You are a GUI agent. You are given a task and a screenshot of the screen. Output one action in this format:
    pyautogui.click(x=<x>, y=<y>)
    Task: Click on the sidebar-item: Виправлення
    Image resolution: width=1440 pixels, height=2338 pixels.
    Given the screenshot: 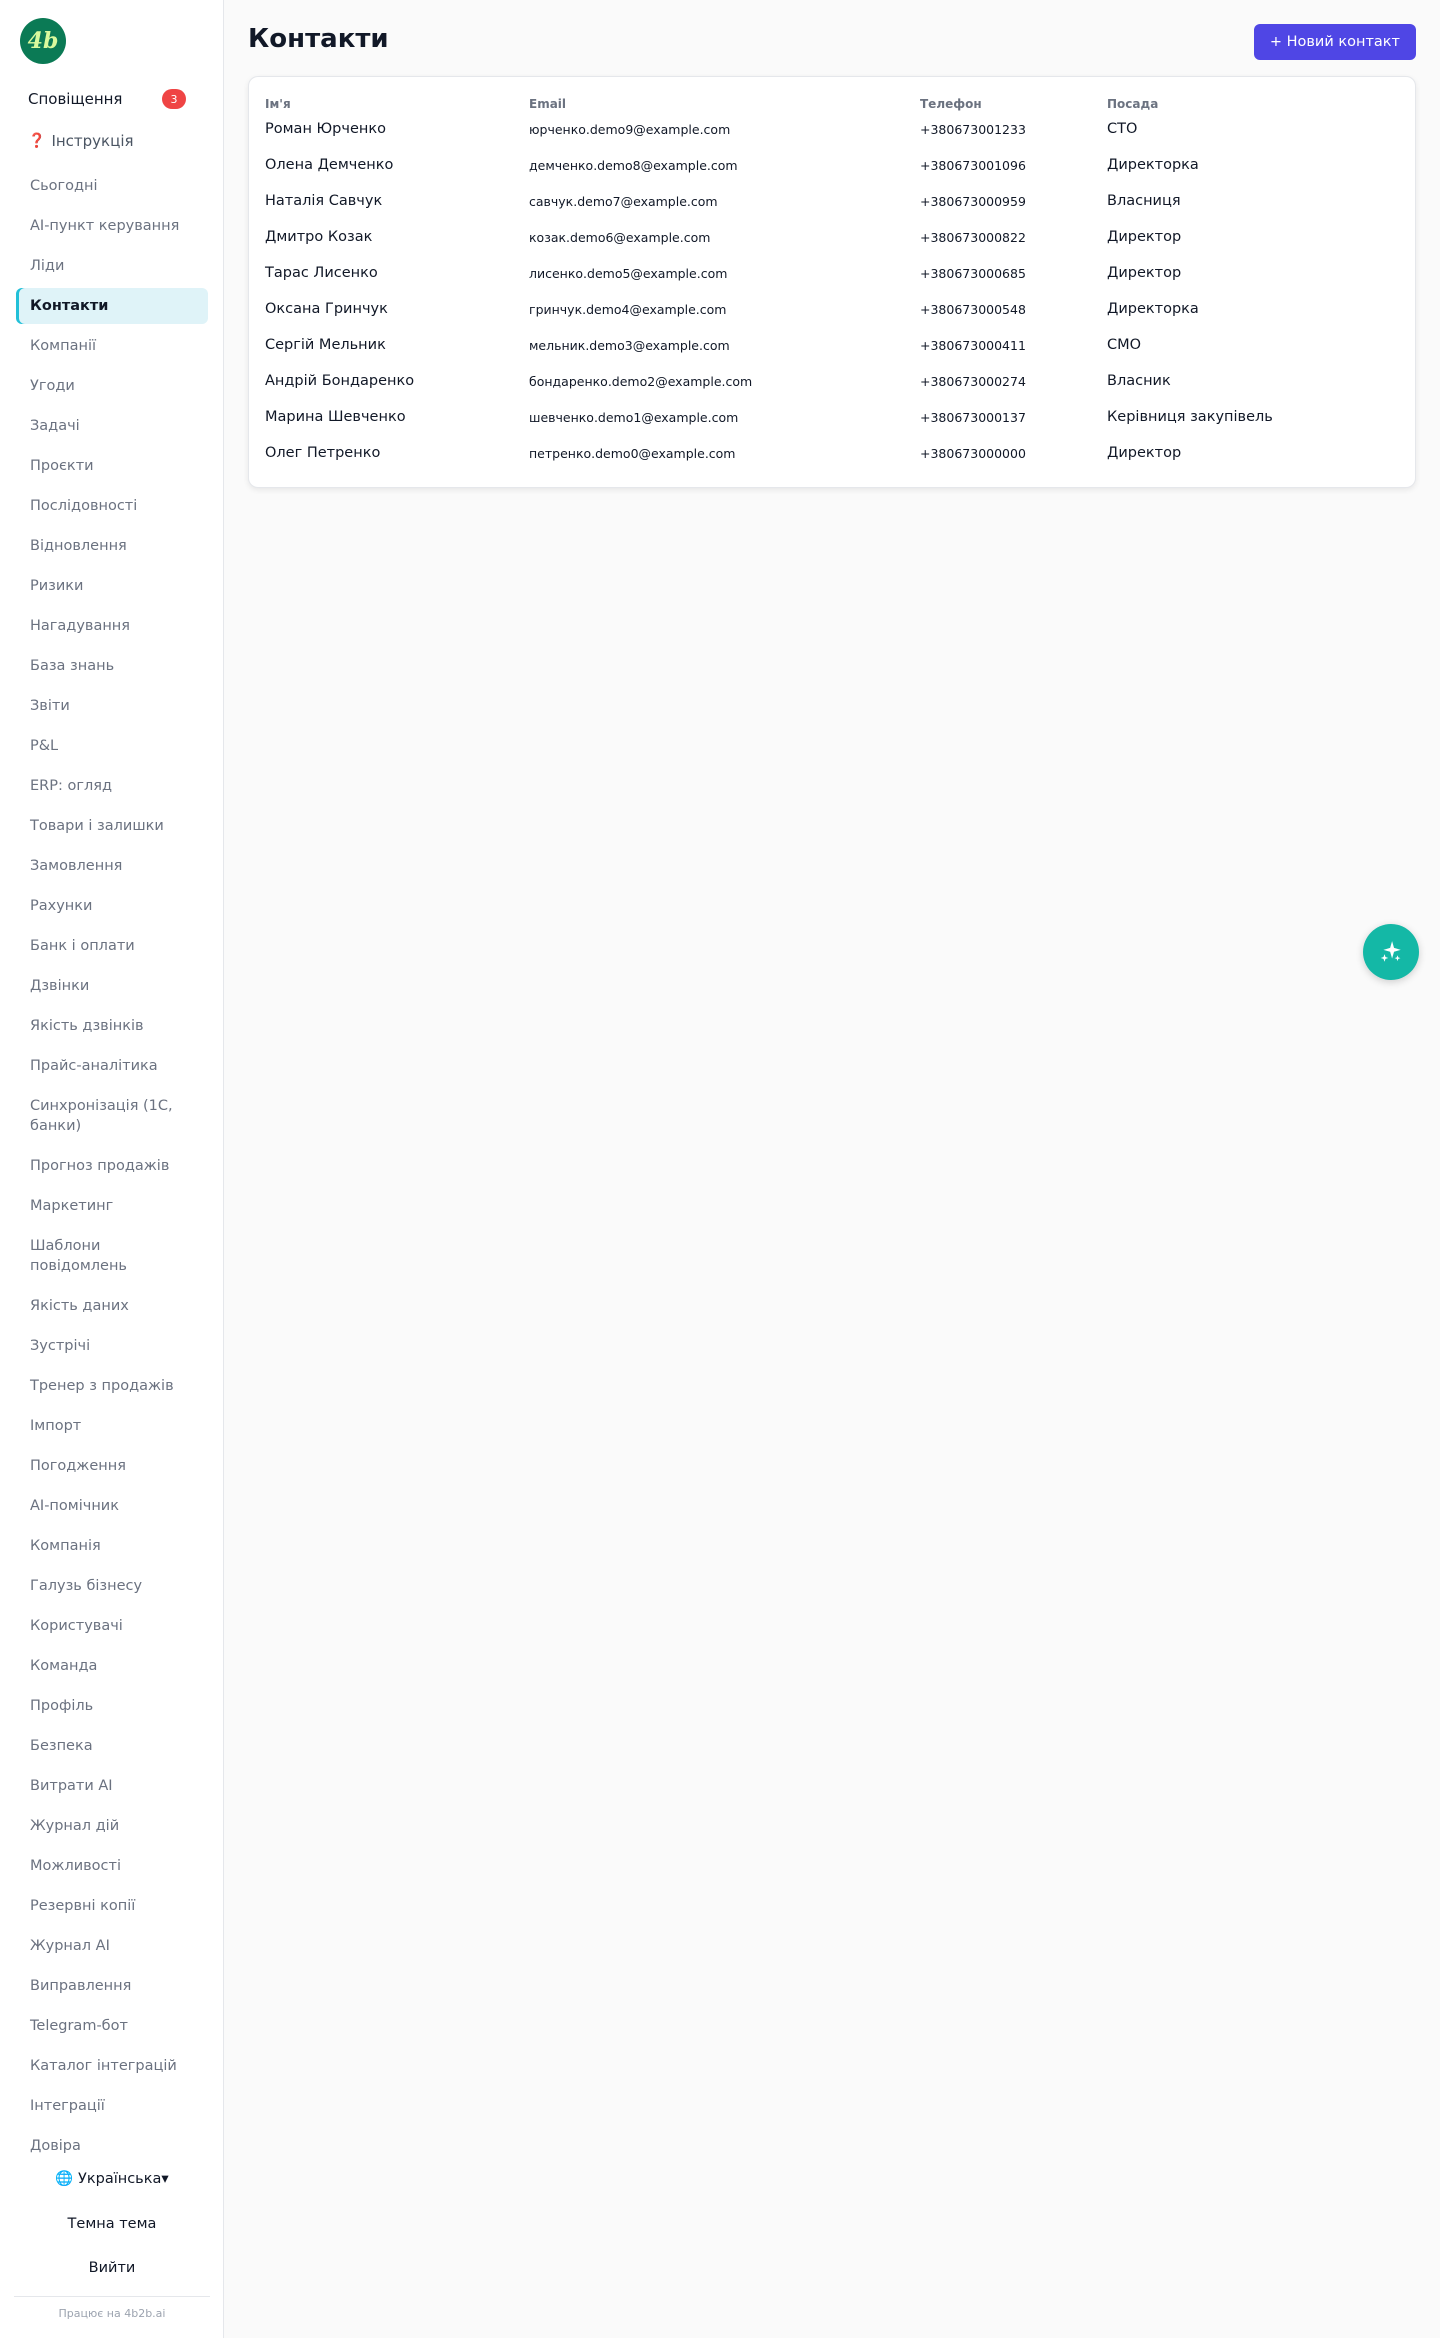 What is the action you would take?
    pyautogui.click(x=112, y=1986)
    